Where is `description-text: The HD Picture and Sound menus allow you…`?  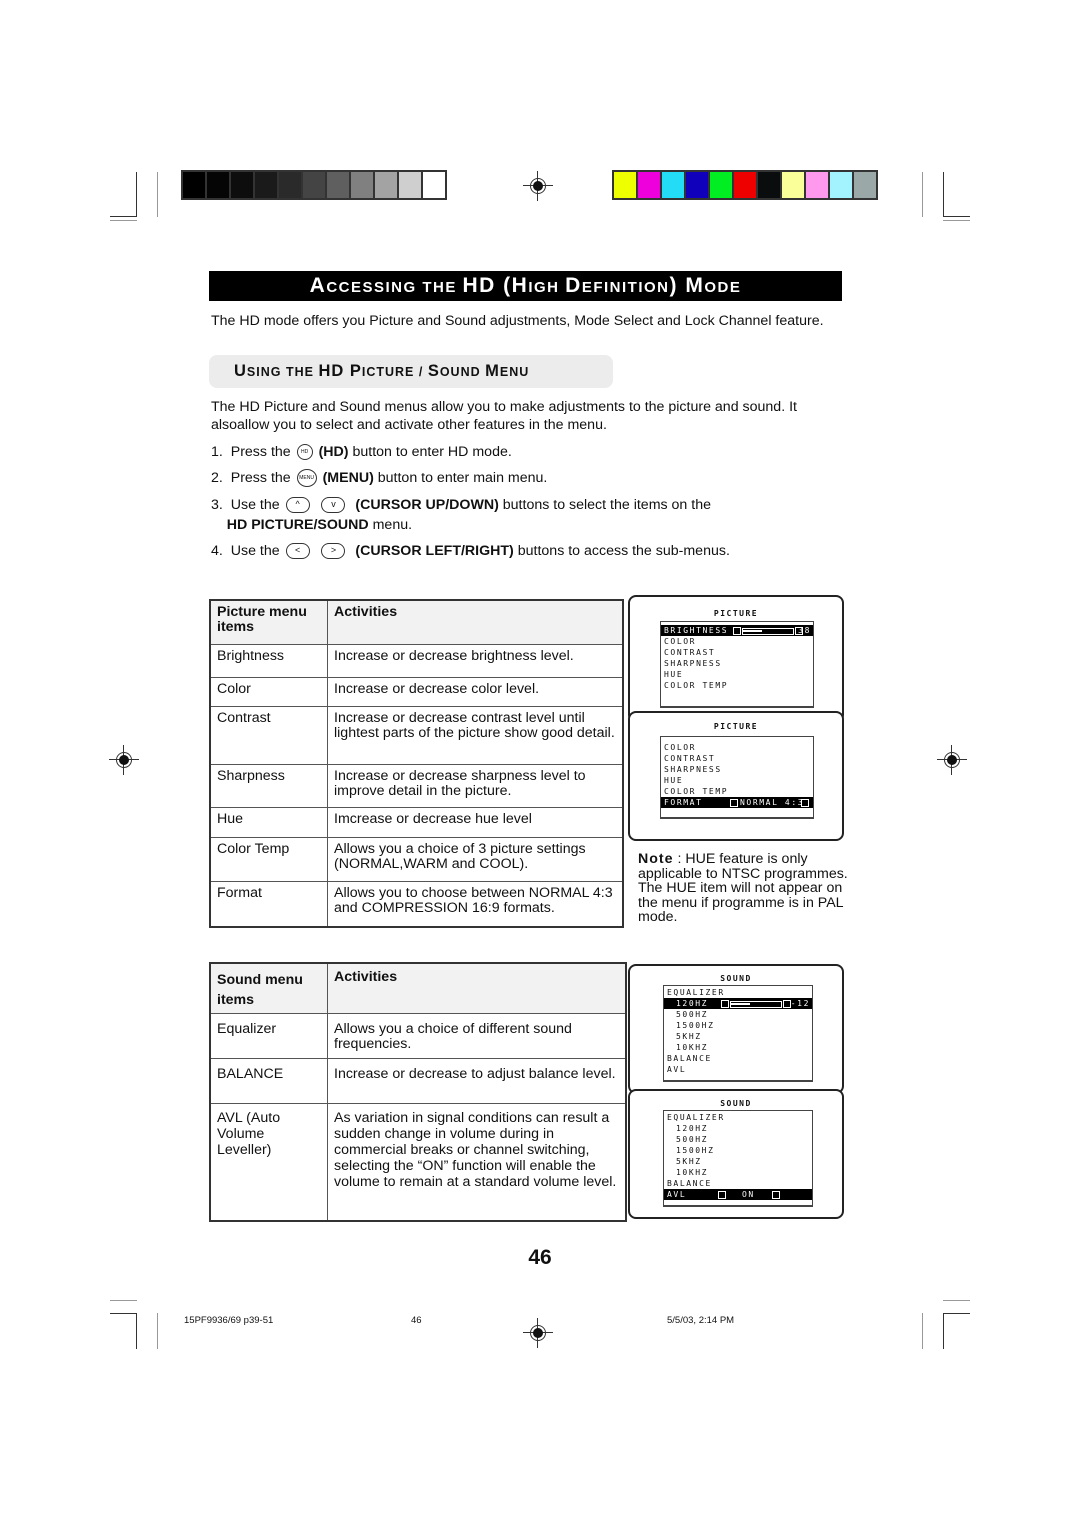
description-text: The HD Picture and Sound menus allow you… is located at coordinates (504, 416).